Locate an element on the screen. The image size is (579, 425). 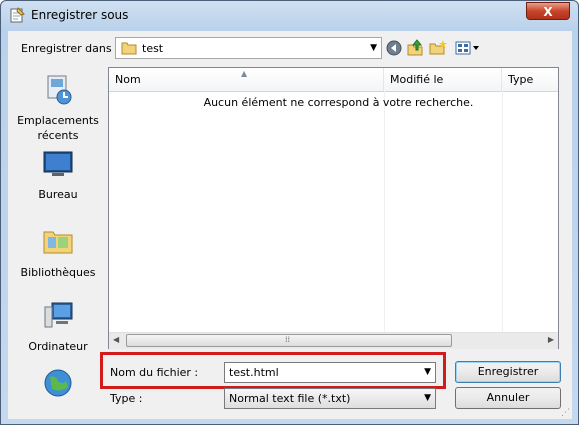
scroll-thumb: ⁞⁞ is located at coordinates (289, 340).